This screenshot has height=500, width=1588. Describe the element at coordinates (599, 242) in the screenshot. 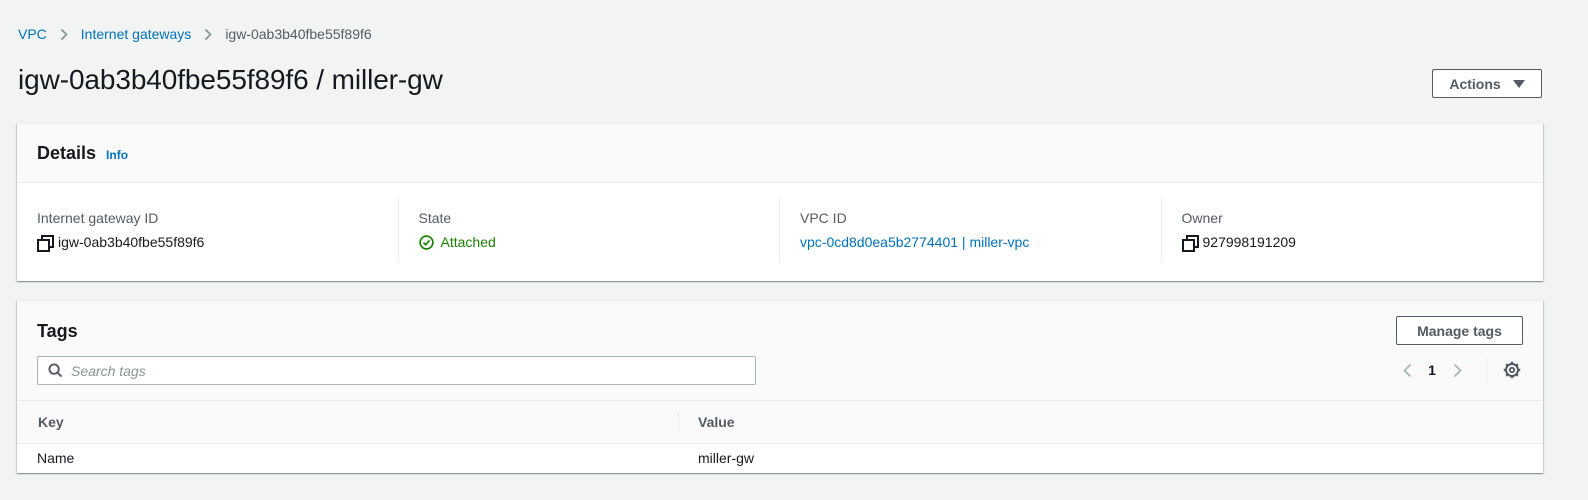

I see `detail-value: Attached` at that location.